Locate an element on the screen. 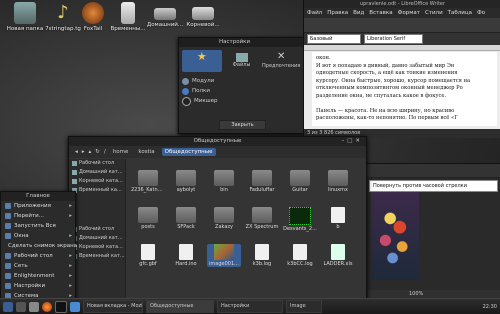  settings-item-modules: Модули is located at coordinates (217, 81).